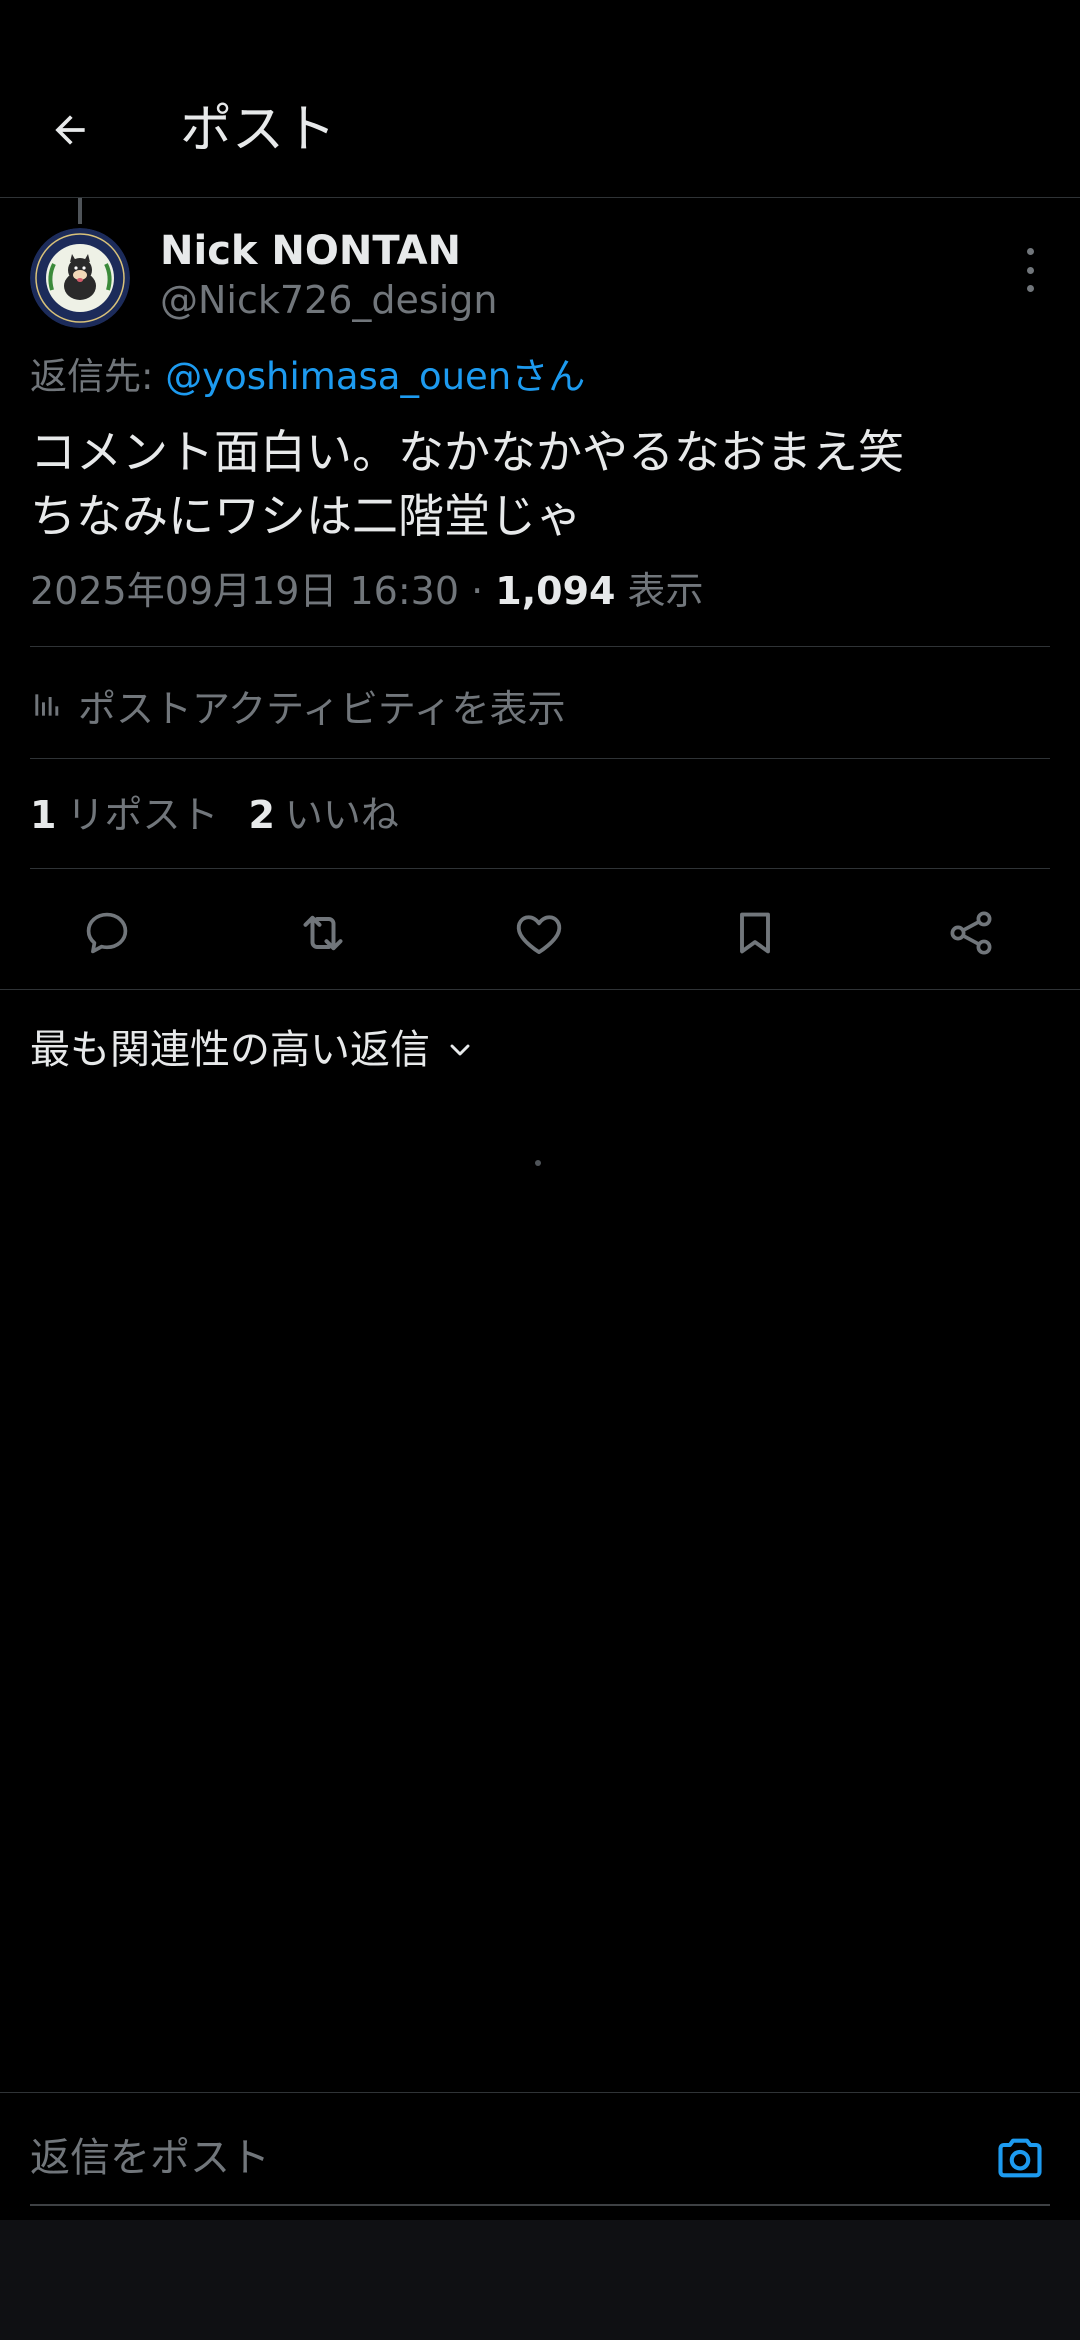  I want to click on more-options-button, so click(1030, 270).